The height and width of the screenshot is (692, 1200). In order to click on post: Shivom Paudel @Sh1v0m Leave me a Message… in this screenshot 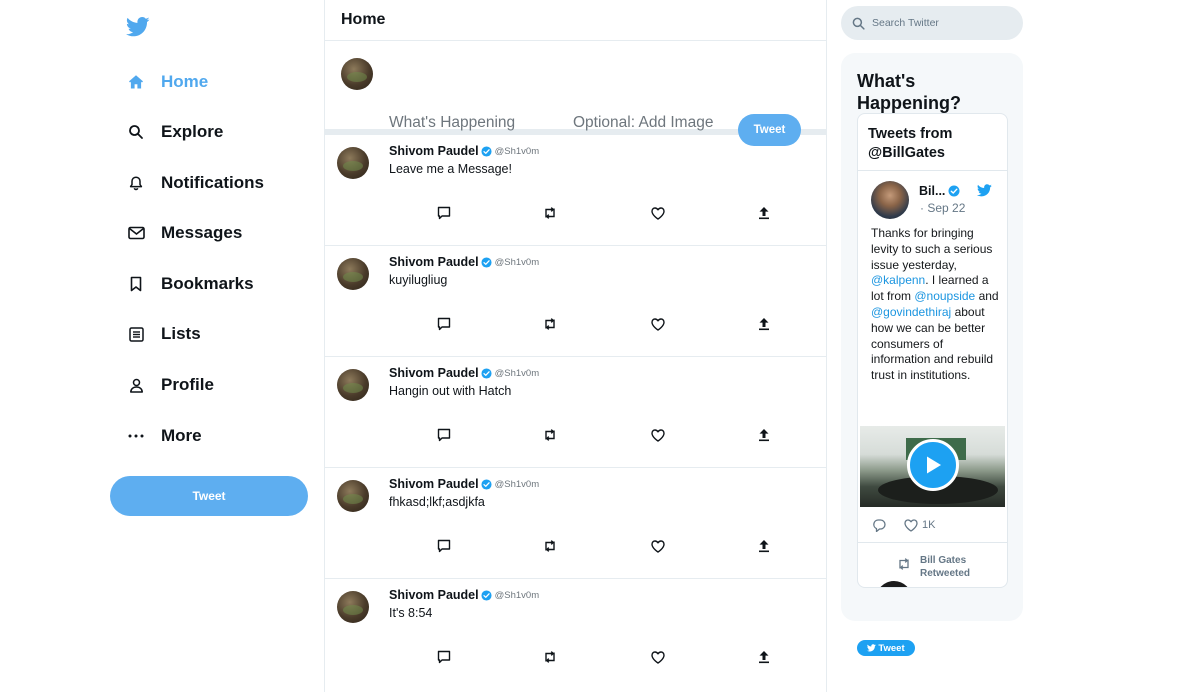, I will do `click(575, 190)`.